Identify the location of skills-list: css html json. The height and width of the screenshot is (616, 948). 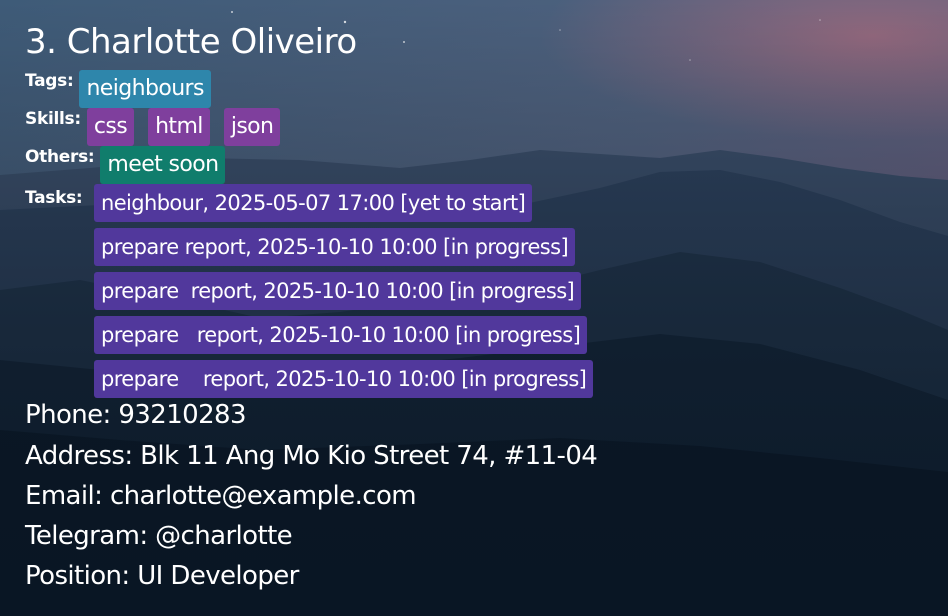
(183, 127).